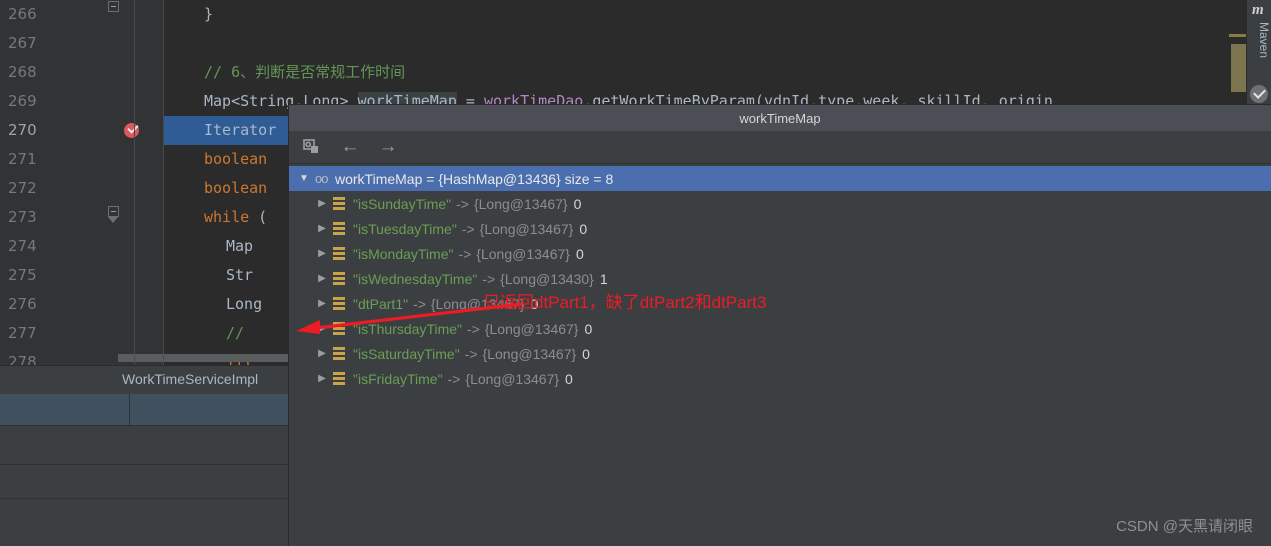 The image size is (1271, 546). I want to click on line-number-270: 270, so click(52, 130).